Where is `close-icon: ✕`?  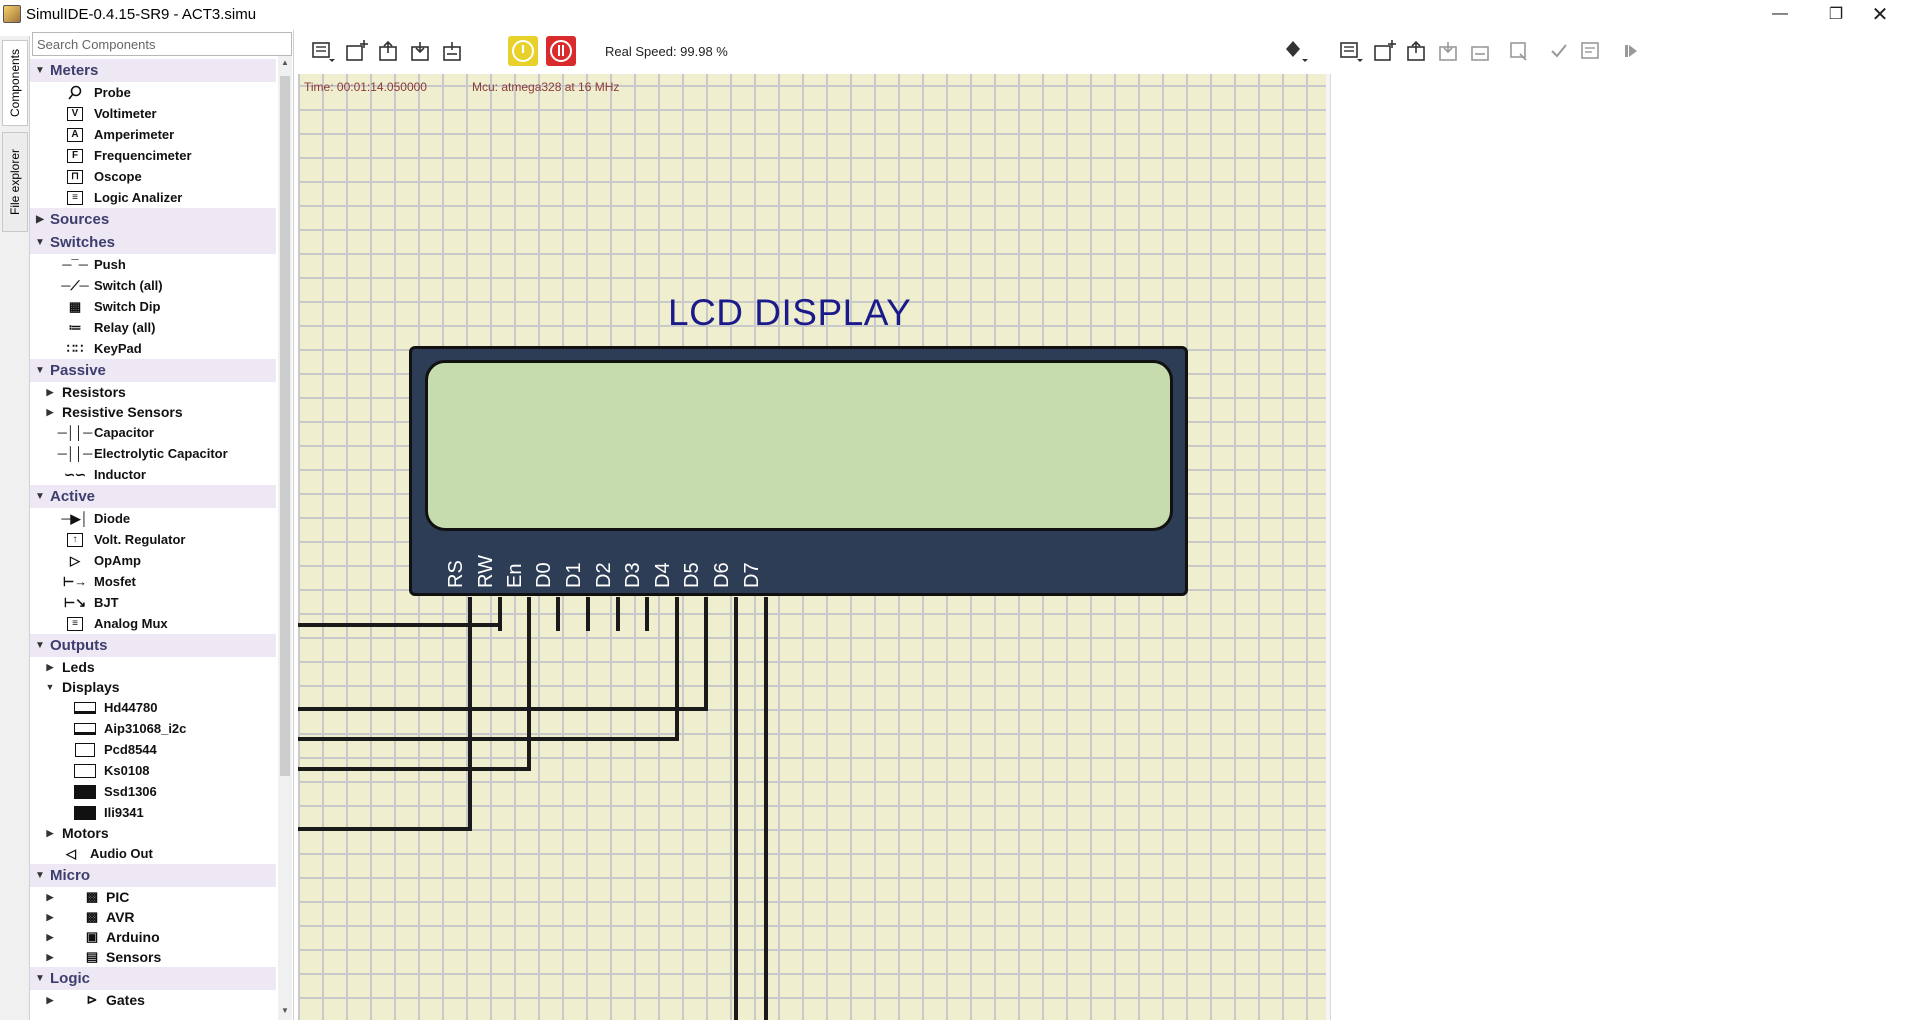 close-icon: ✕ is located at coordinates (1880, 14).